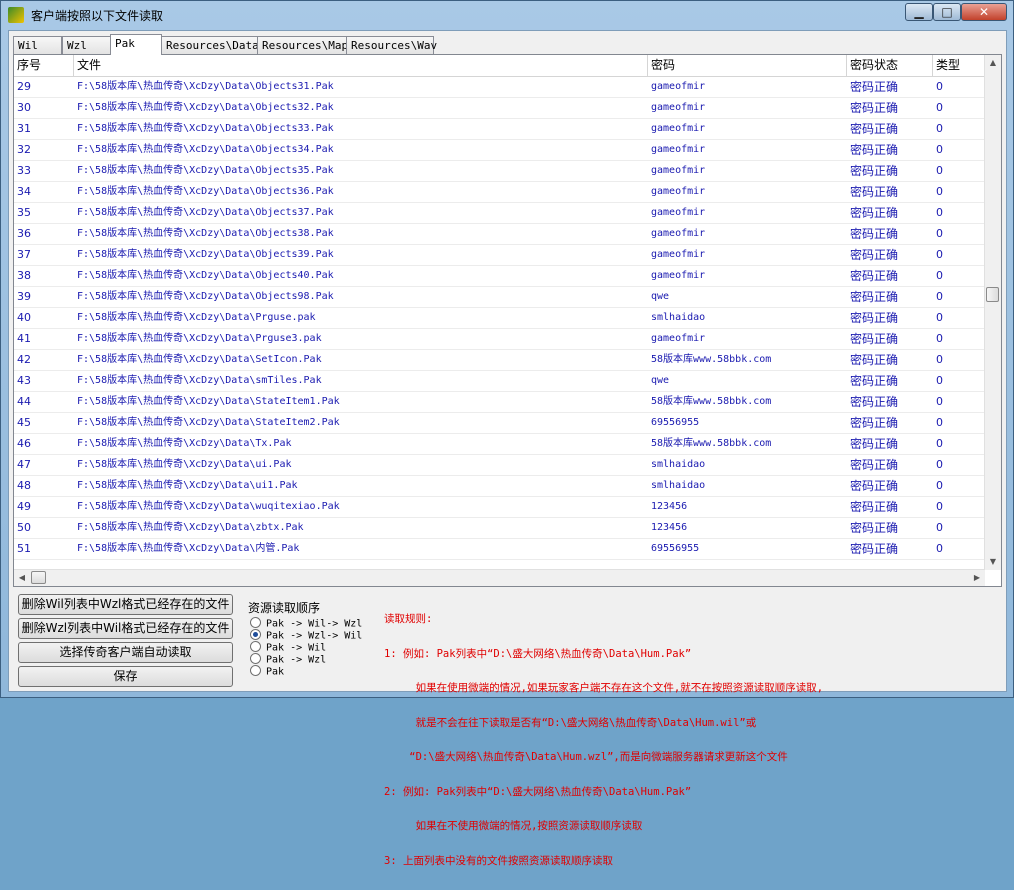 Image resolution: width=1014 pixels, height=890 pixels. I want to click on close-button: ✕, so click(984, 12).